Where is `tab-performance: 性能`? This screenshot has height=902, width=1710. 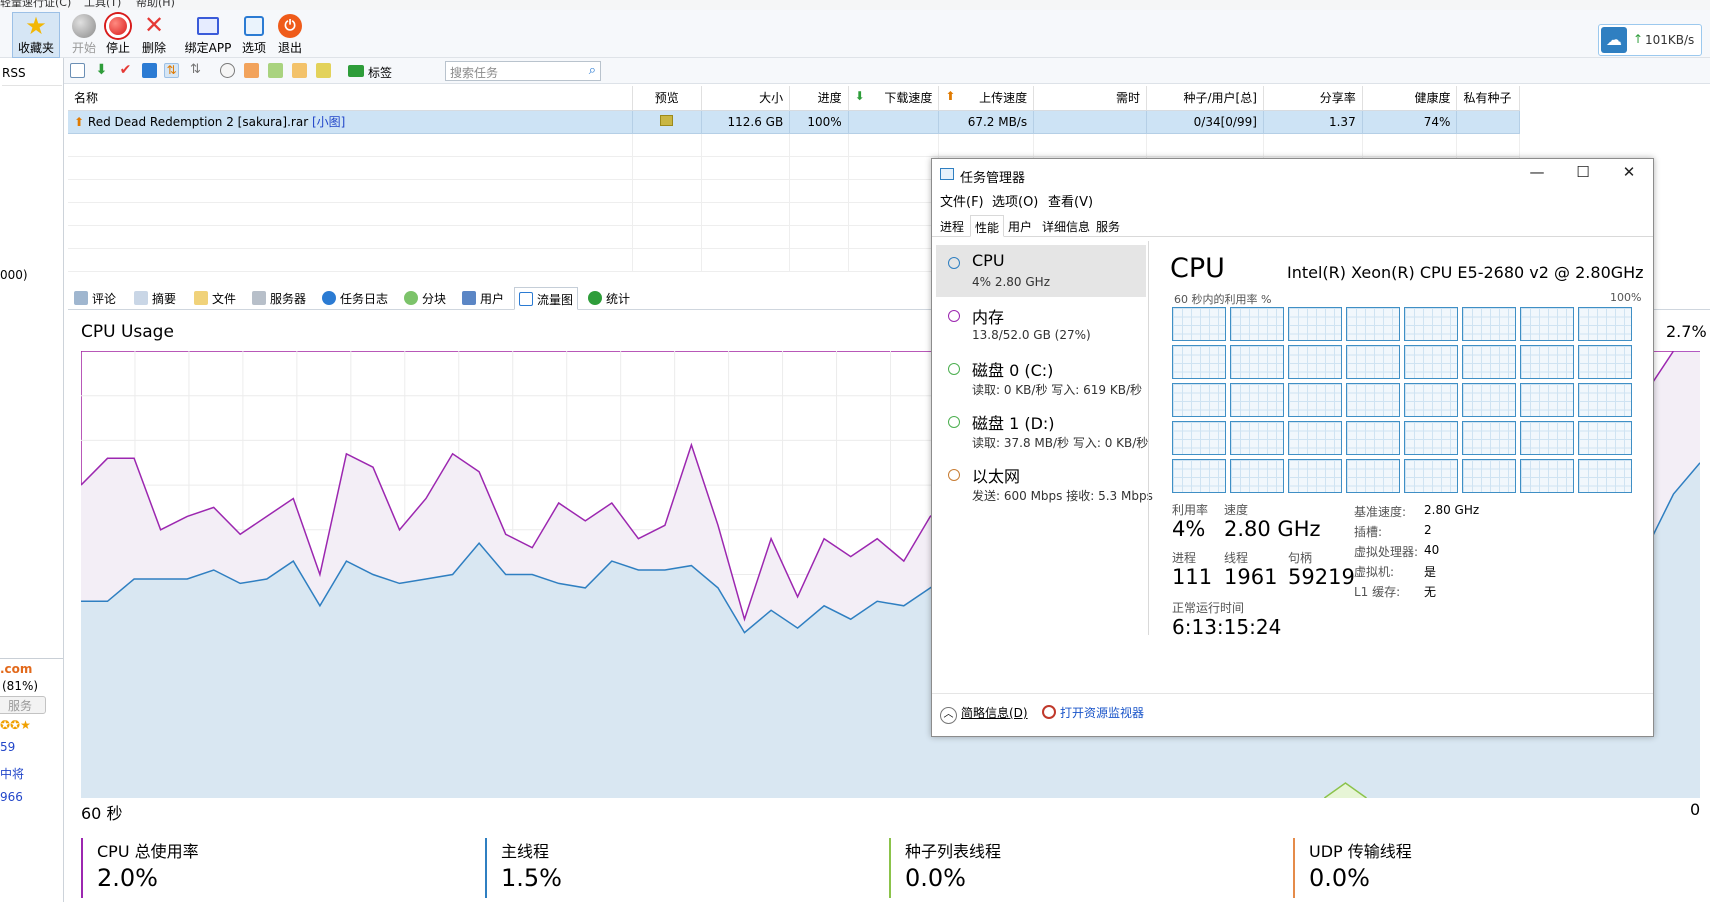 tab-performance: 性能 is located at coordinates (987, 226).